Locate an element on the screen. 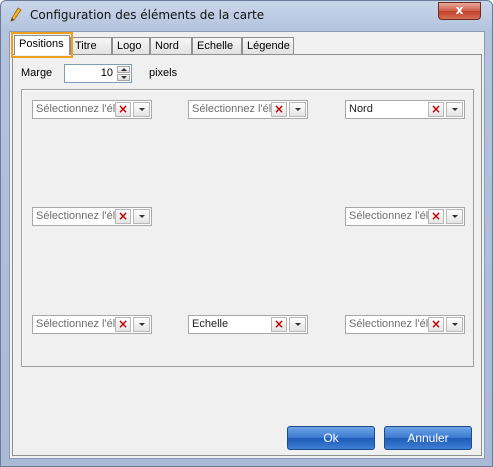 This screenshot has height=467, width=493. title-bar: Configuration des éléments de la carte x is located at coordinates (246, 15).